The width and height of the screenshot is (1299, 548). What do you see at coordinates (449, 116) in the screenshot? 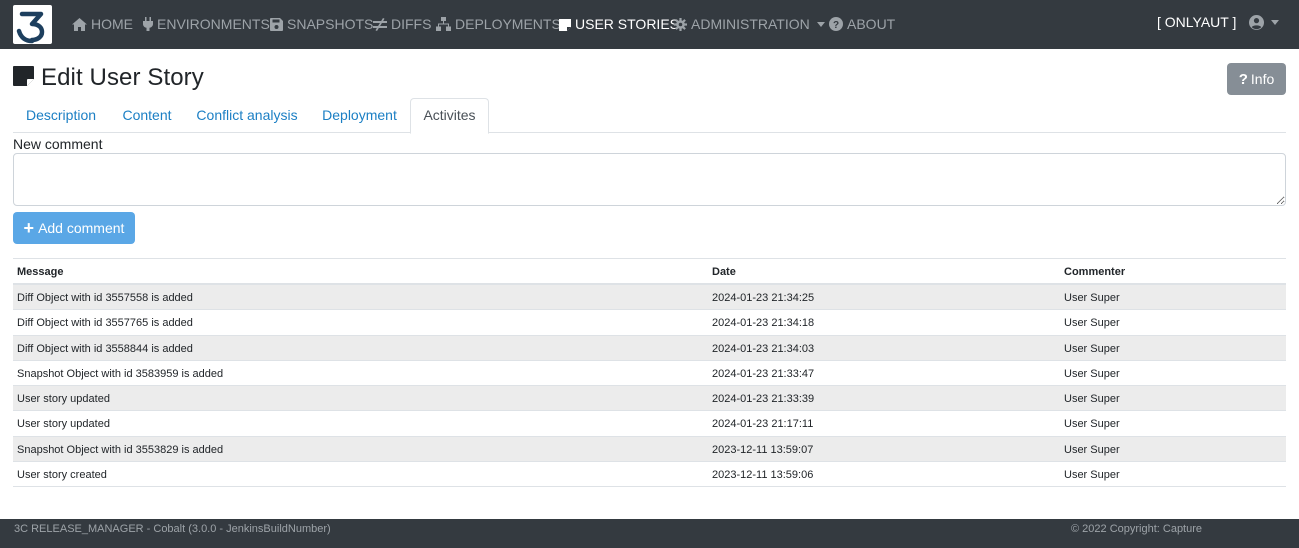
I see `tab-activites: Activites` at bounding box center [449, 116].